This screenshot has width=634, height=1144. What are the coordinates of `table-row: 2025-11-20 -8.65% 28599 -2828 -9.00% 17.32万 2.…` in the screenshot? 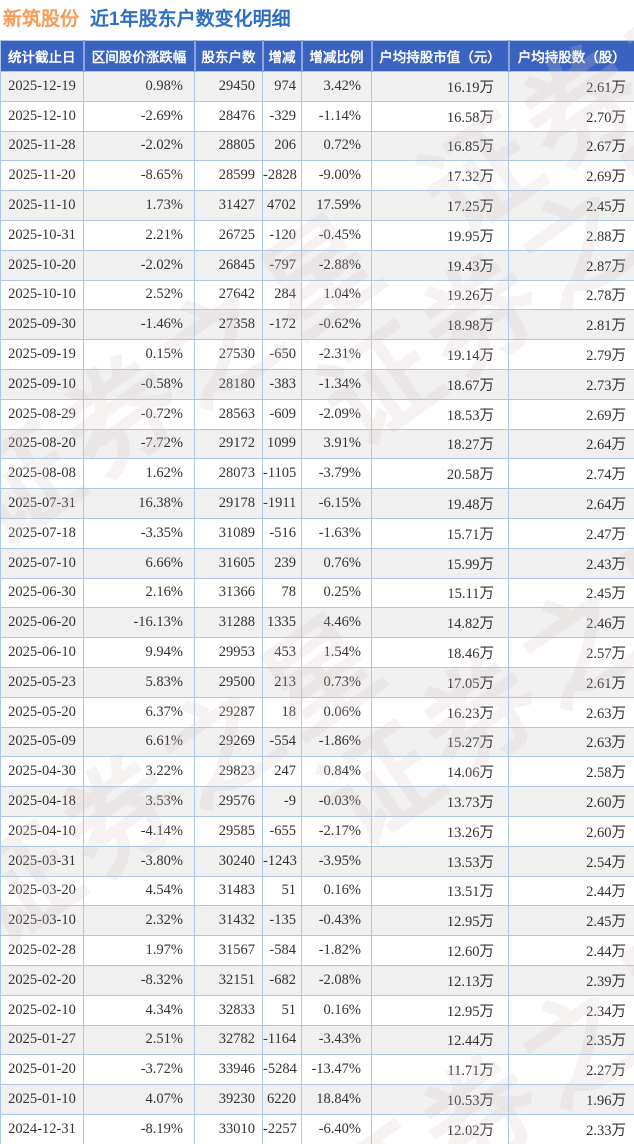 It's located at (317, 176).